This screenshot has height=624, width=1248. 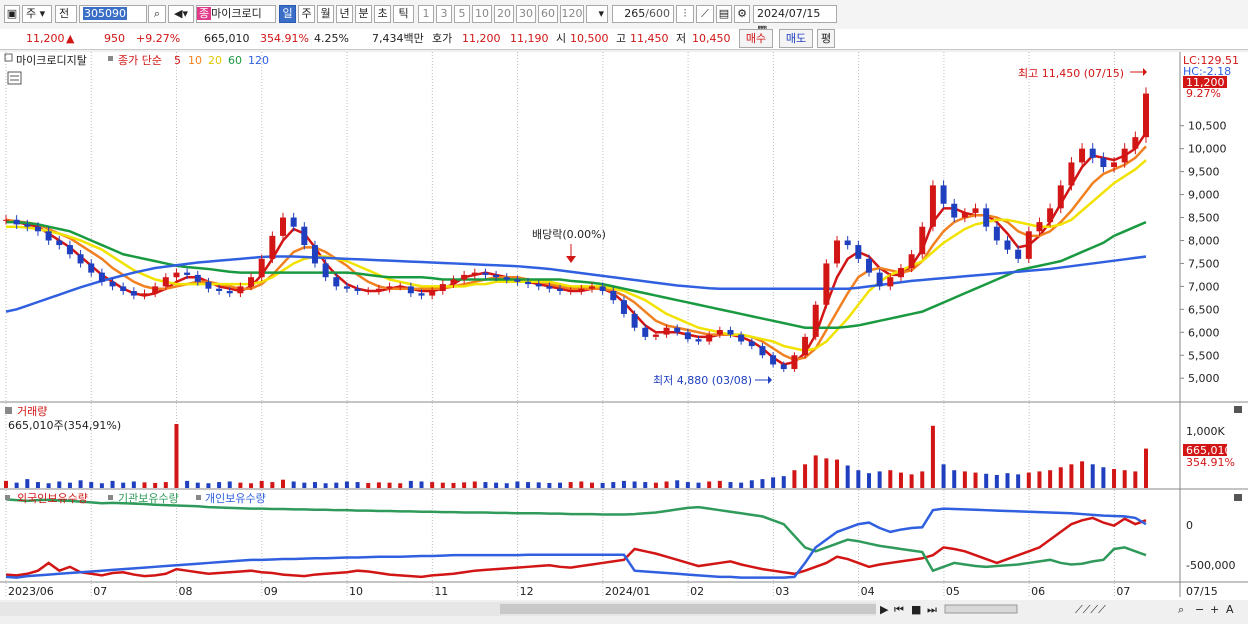 What do you see at coordinates (657, 13) in the screenshot?
I see `count-total: /600` at bounding box center [657, 13].